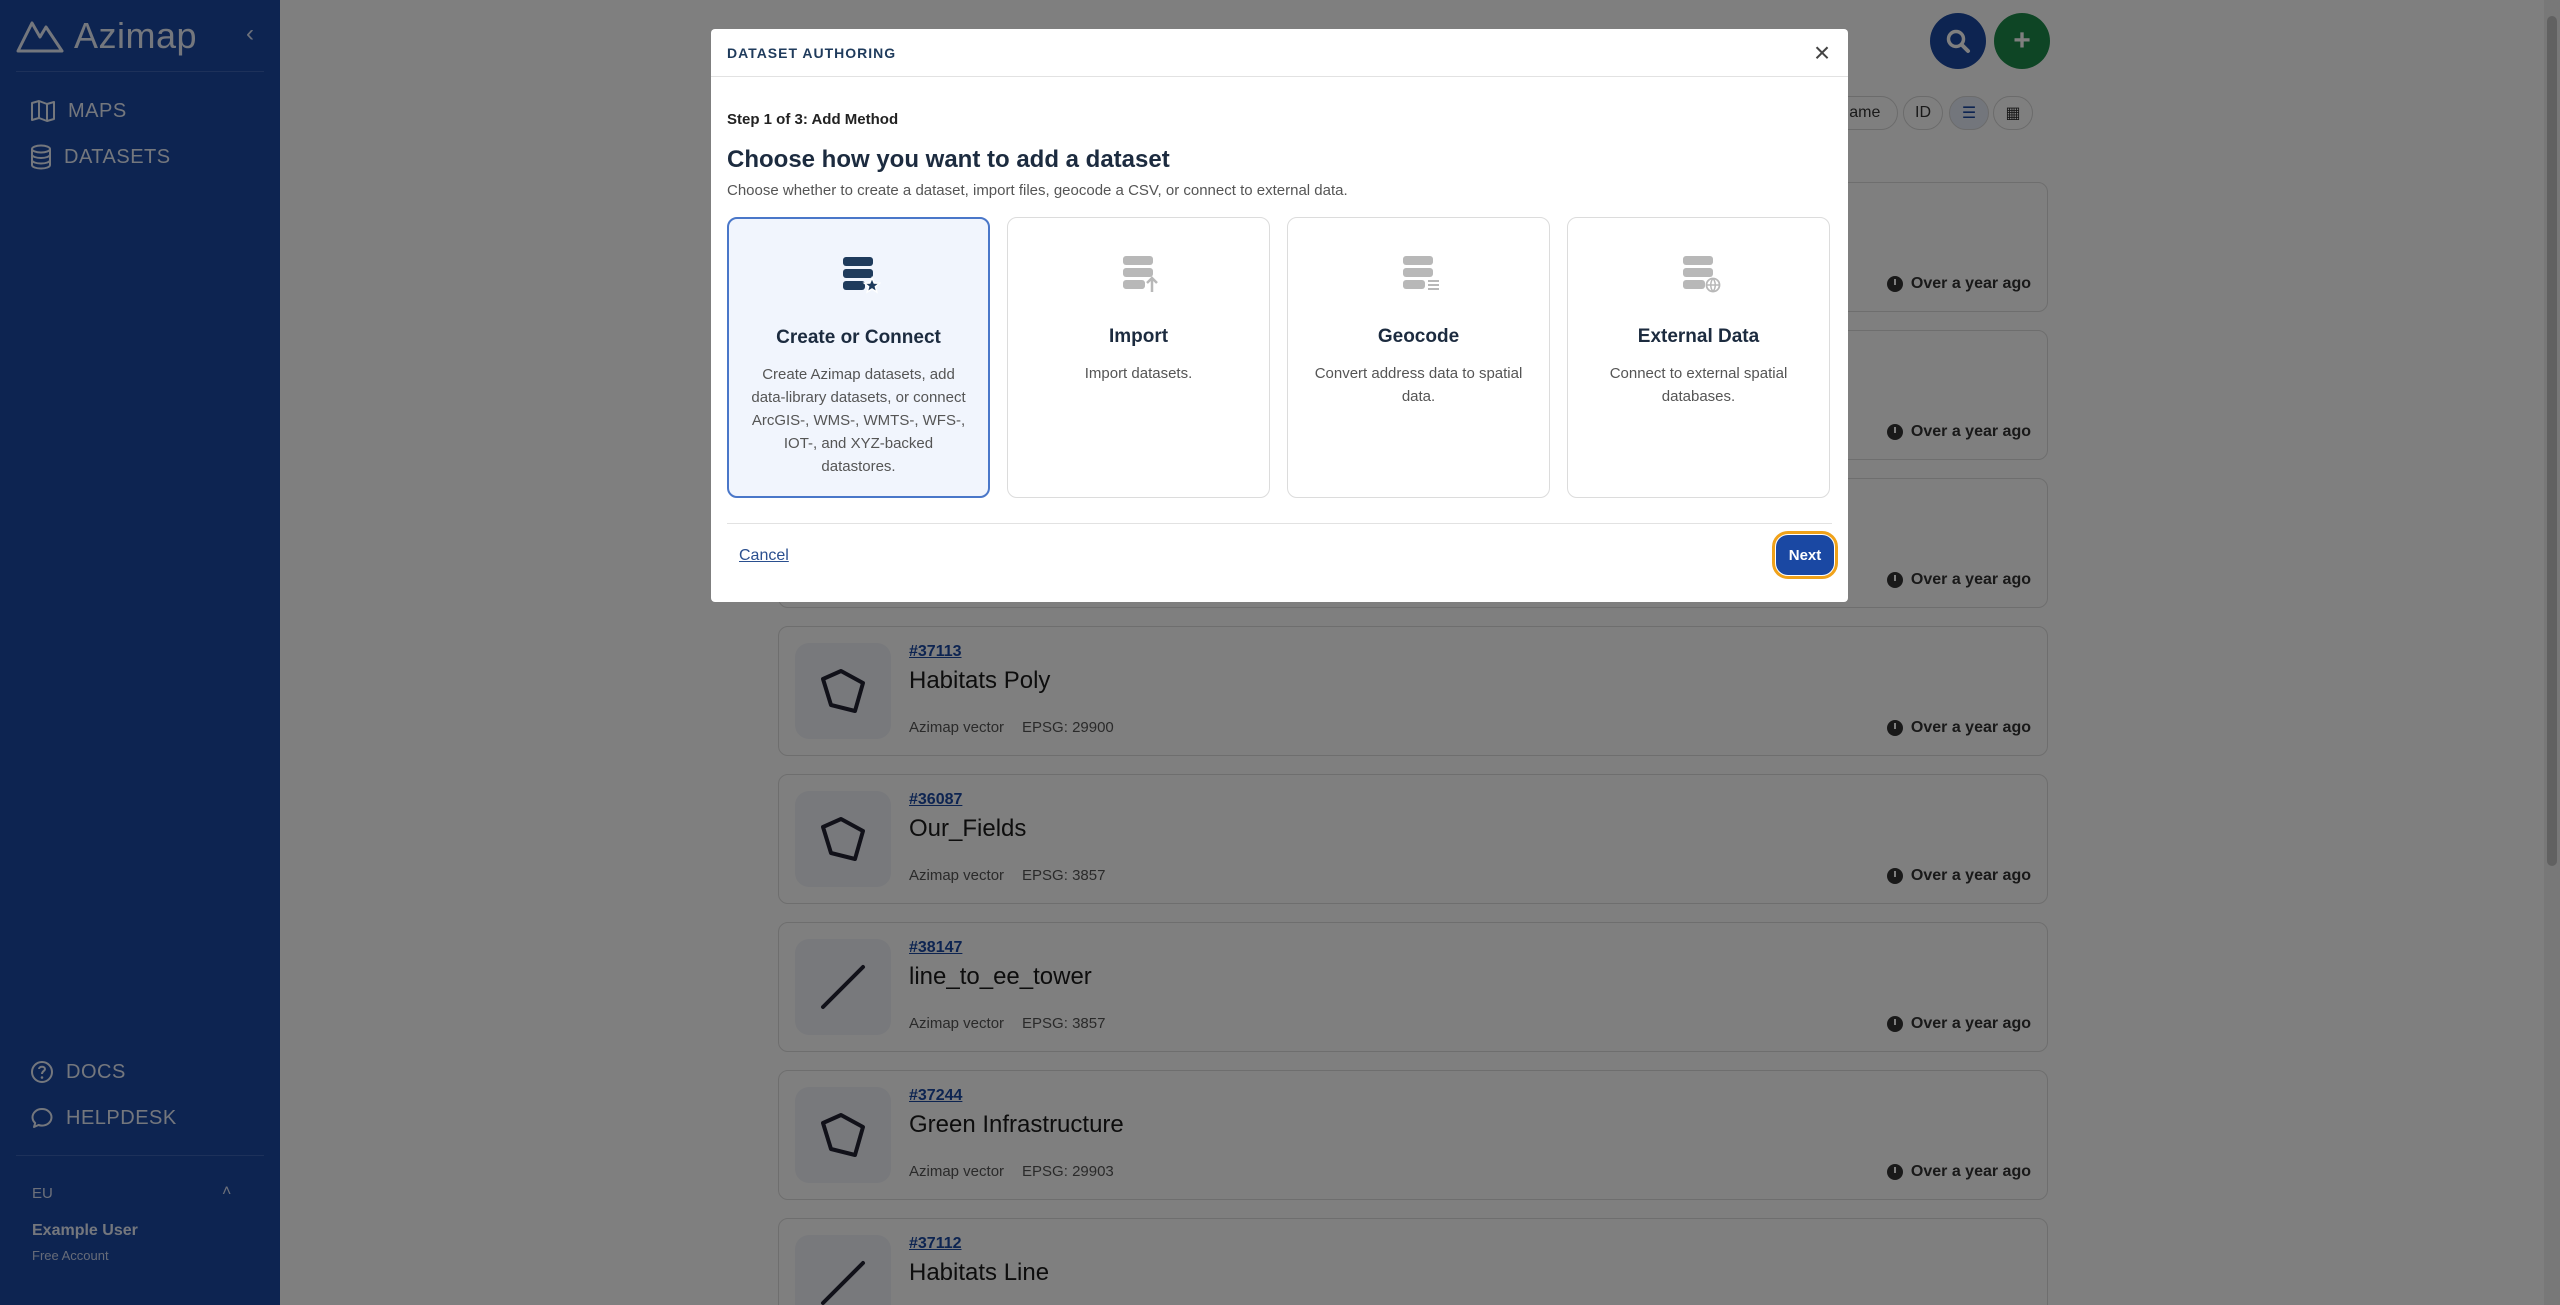 The width and height of the screenshot is (2560, 1305). I want to click on option-import: Import Import datasets., so click(1138, 357).